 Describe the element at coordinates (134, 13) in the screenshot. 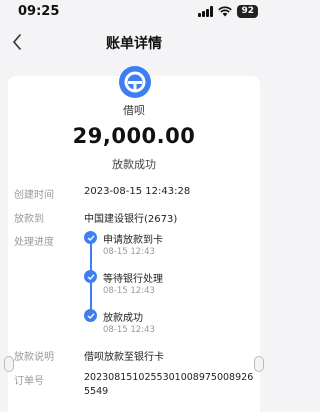

I see `status-bar: 09:25 92` at that location.